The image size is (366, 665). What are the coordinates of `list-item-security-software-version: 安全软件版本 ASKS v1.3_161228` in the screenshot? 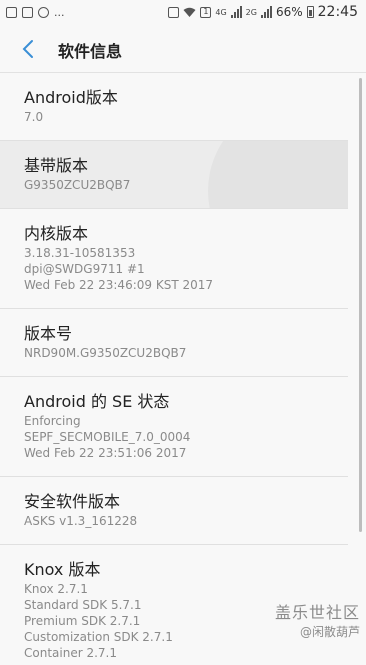 It's located at (174, 511).